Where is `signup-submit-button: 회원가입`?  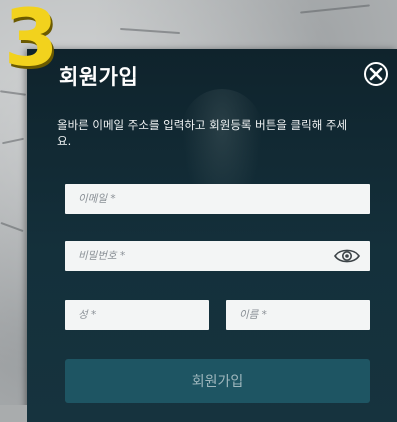 signup-submit-button: 회원가입 is located at coordinates (217, 381).